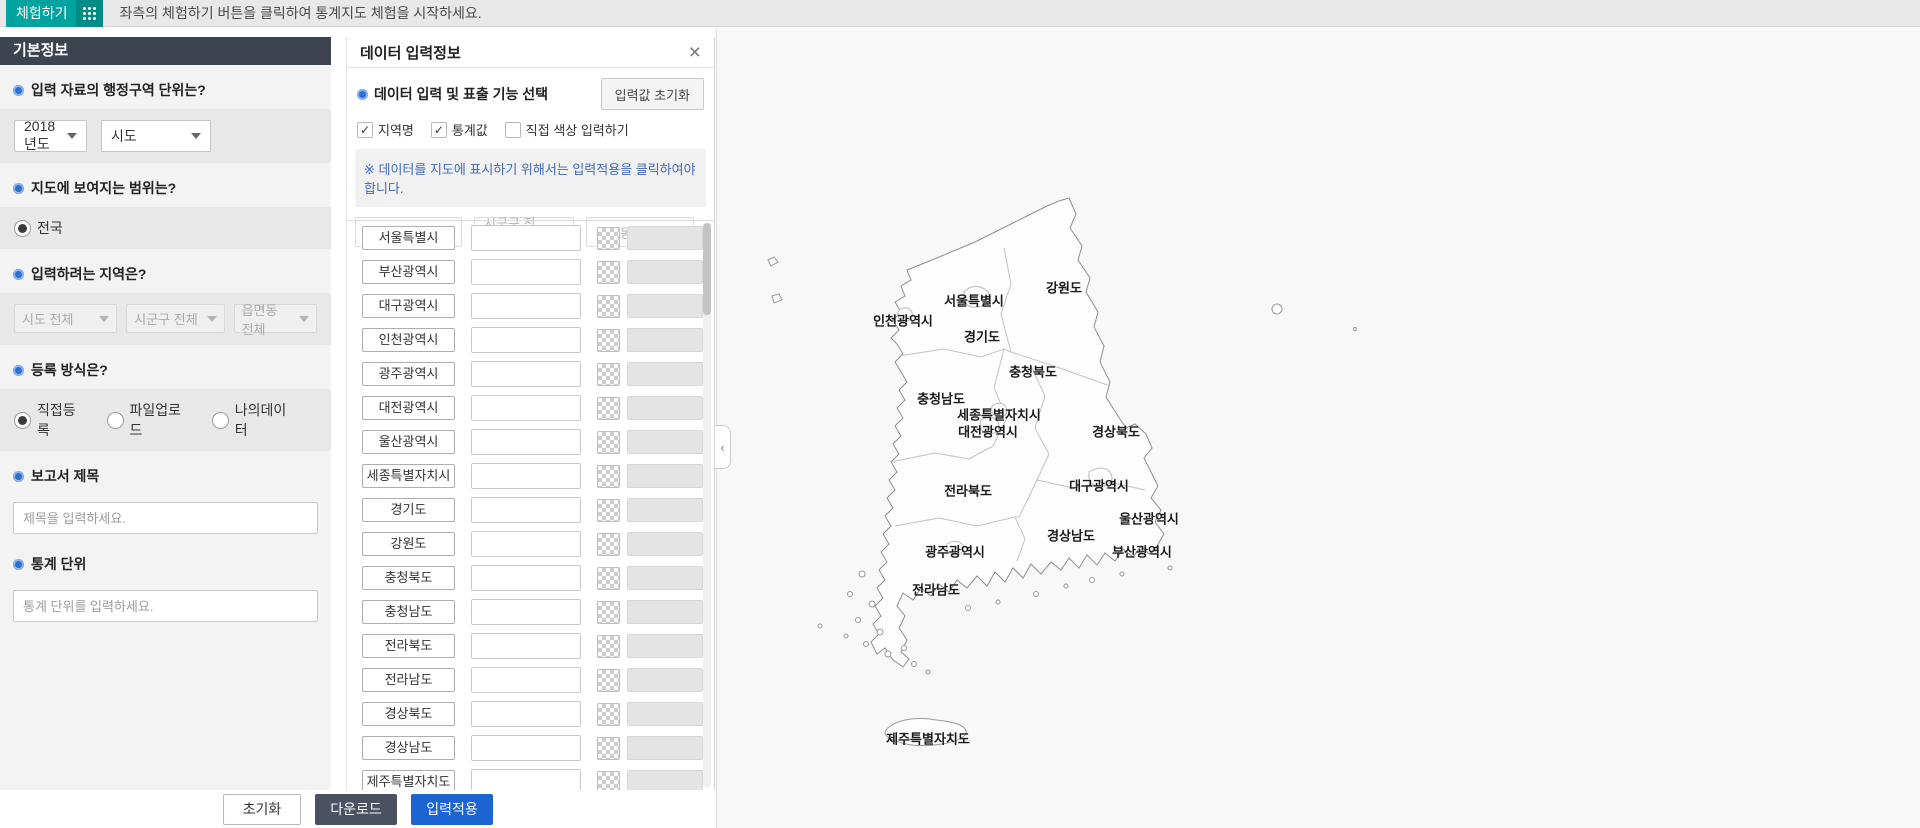 This screenshot has height=828, width=1920. I want to click on scrollbar-thumb, so click(707, 269).